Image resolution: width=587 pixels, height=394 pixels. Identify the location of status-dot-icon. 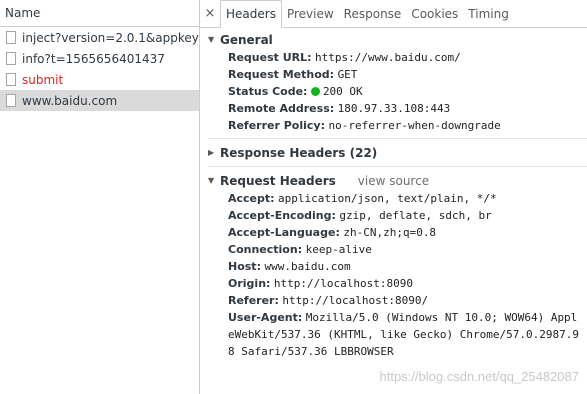
(315, 91).